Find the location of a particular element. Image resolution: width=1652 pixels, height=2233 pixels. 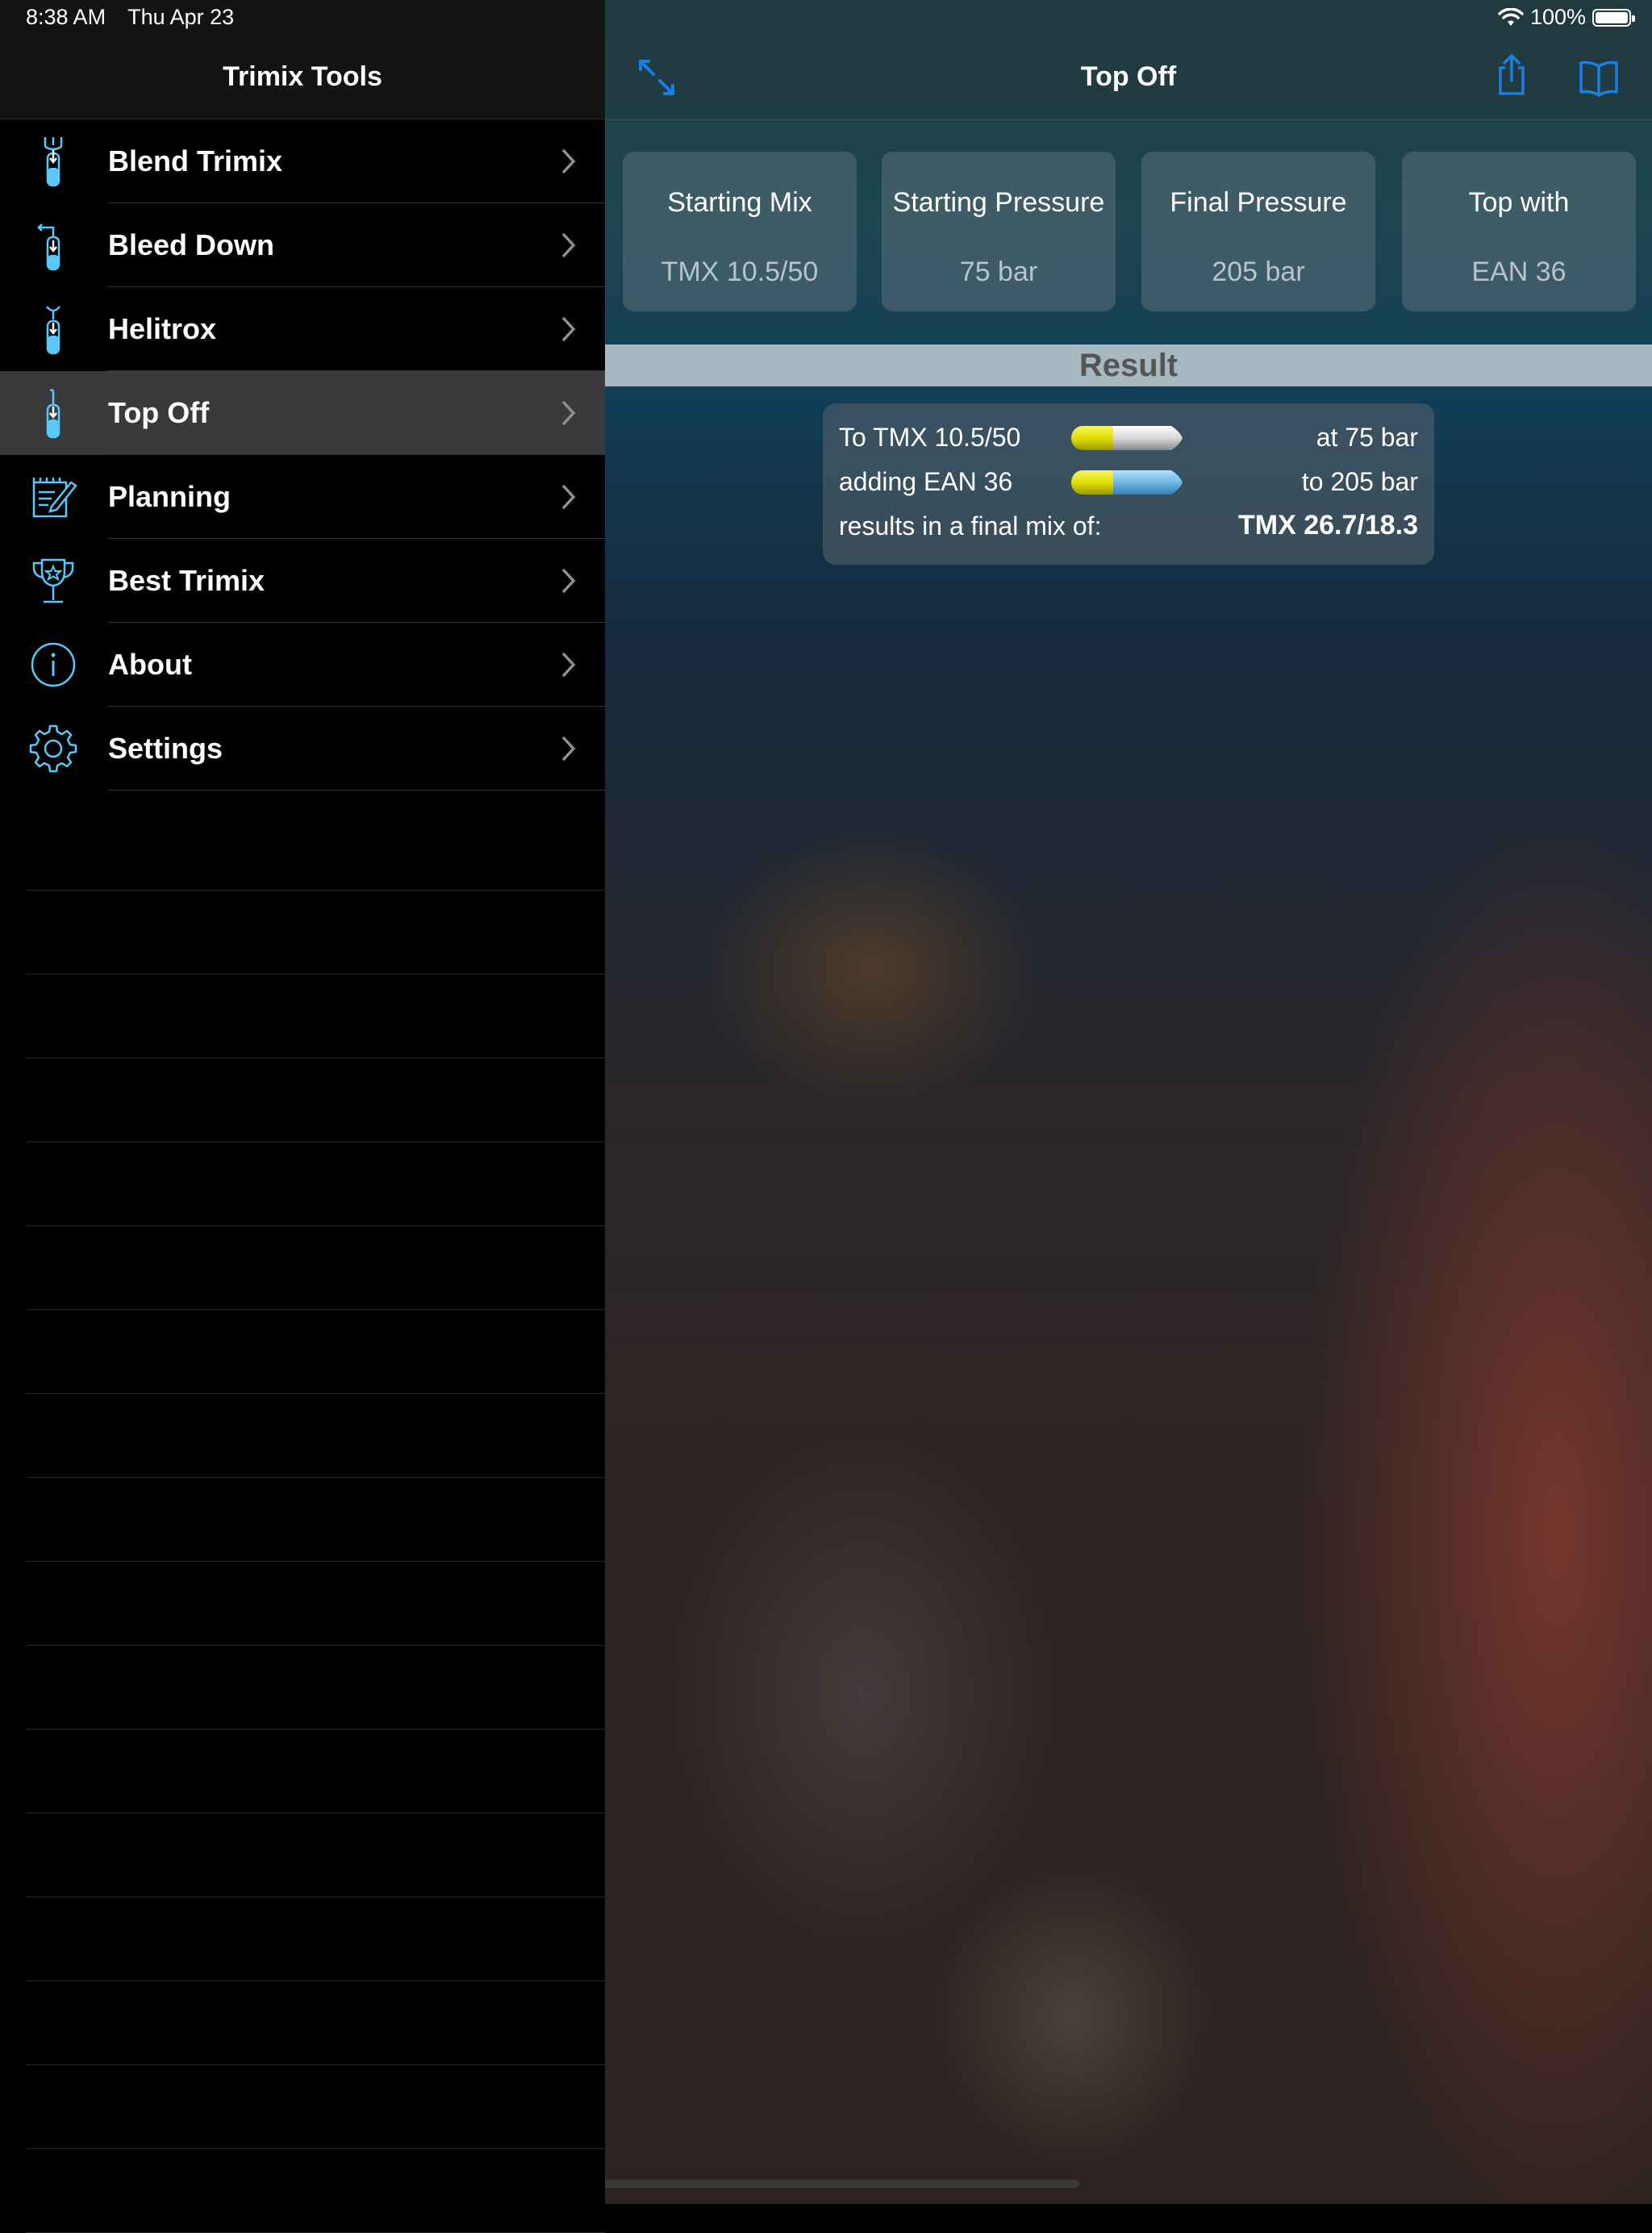

navigation-bar: Top Off is located at coordinates (1128, 60).